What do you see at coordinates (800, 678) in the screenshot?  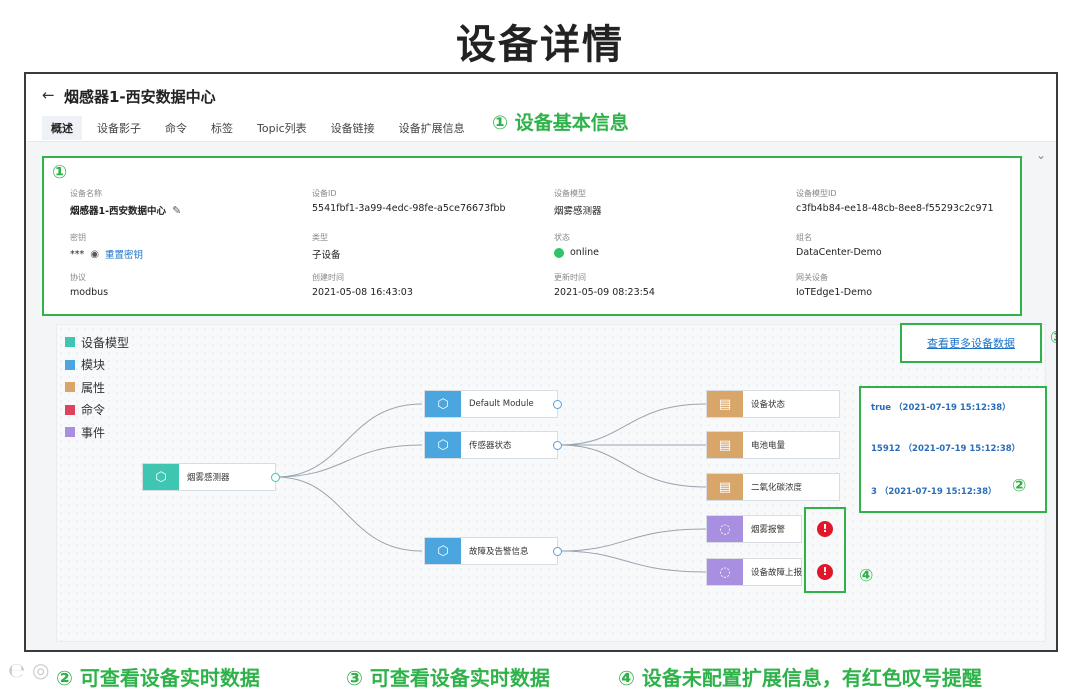 I see `caption-no-extended-info: ④ 设备未配置扩展信息，有红色叹号提醒` at bounding box center [800, 678].